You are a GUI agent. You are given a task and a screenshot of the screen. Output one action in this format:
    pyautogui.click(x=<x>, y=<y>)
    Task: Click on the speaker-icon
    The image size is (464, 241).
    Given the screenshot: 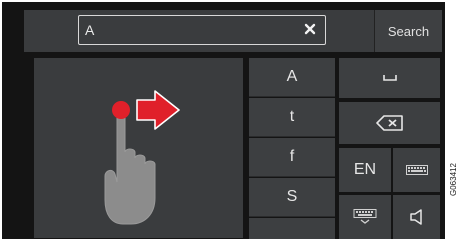 What is the action you would take?
    pyautogui.click(x=415, y=217)
    